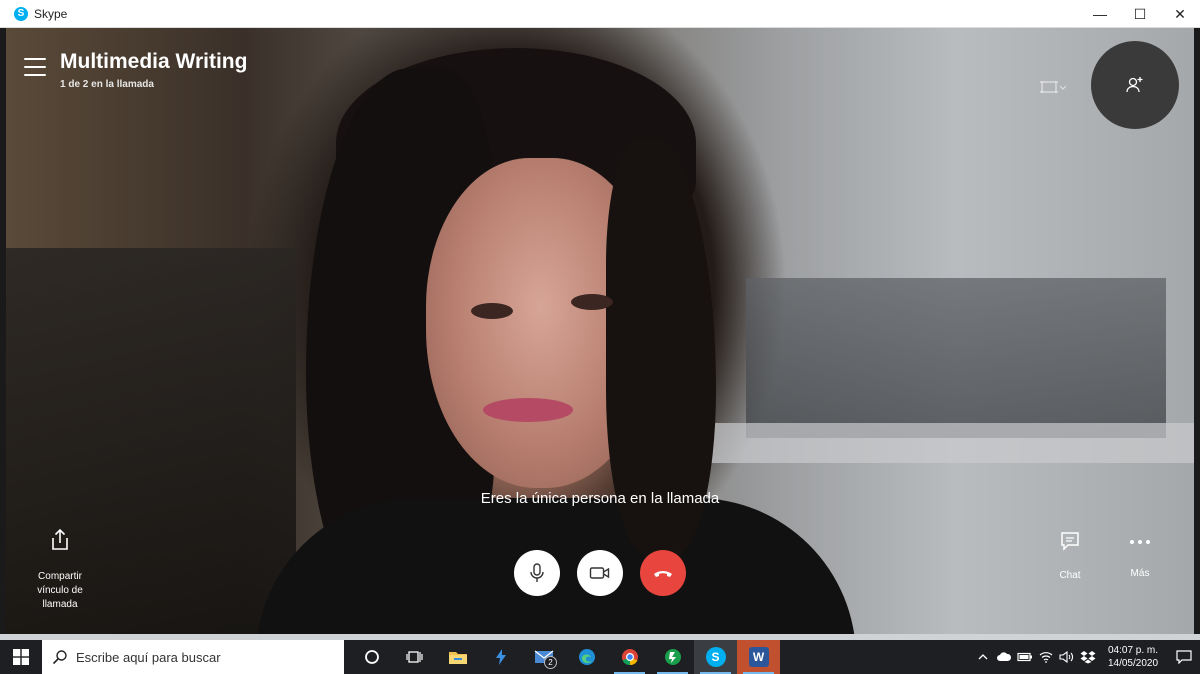  What do you see at coordinates (600, 14) in the screenshot?
I see `window-titlebar: S Skype — ☐ ✕` at bounding box center [600, 14].